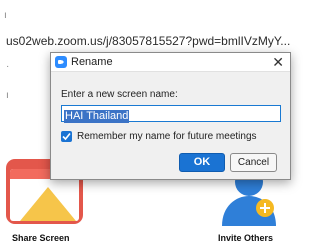 The image size is (320, 251). What do you see at coordinates (167, 136) in the screenshot?
I see `remember-name-label: Remember my name for future meetings` at bounding box center [167, 136].